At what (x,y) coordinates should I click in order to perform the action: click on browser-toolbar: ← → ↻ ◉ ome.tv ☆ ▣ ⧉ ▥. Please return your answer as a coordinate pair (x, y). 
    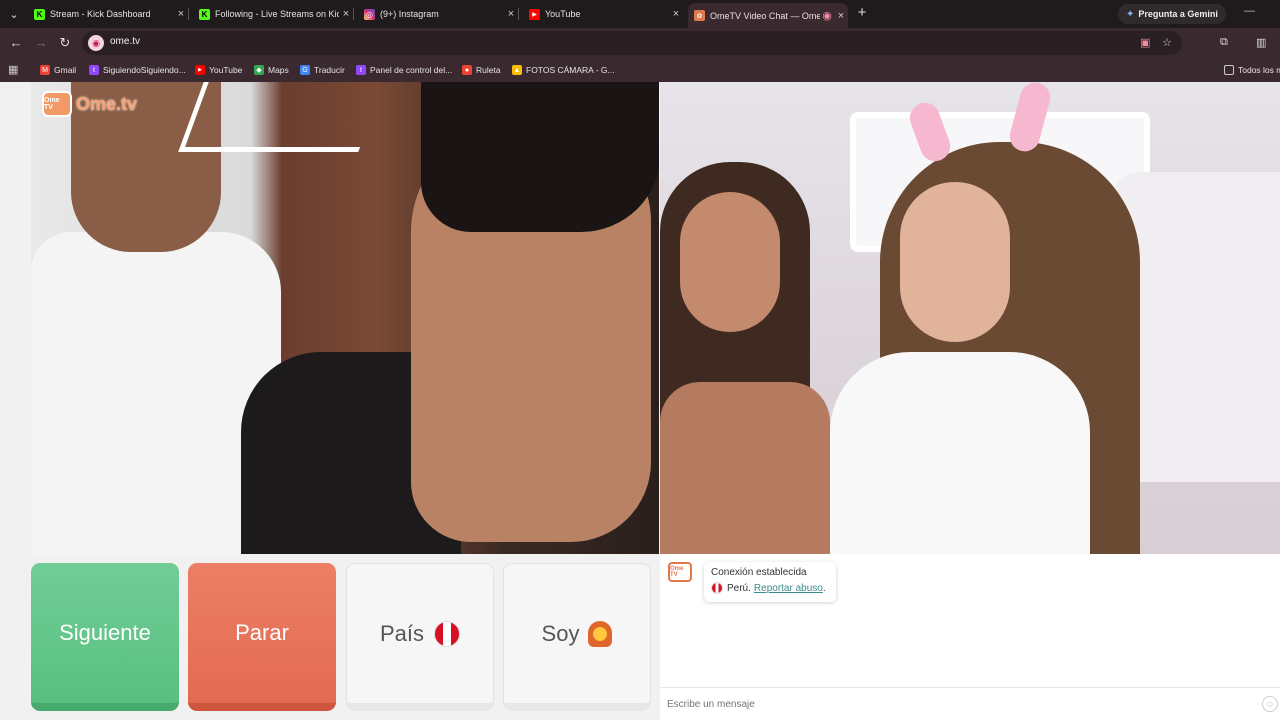
    Looking at the image, I should click on (640, 43).